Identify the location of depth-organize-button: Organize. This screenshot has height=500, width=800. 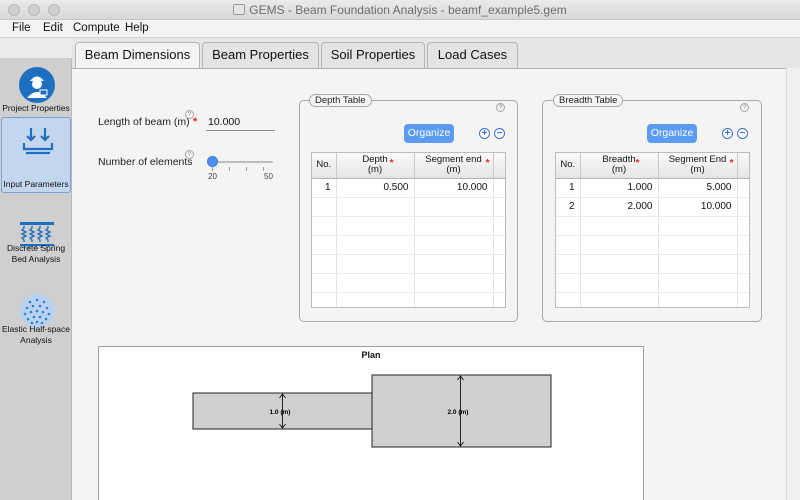
(429, 133).